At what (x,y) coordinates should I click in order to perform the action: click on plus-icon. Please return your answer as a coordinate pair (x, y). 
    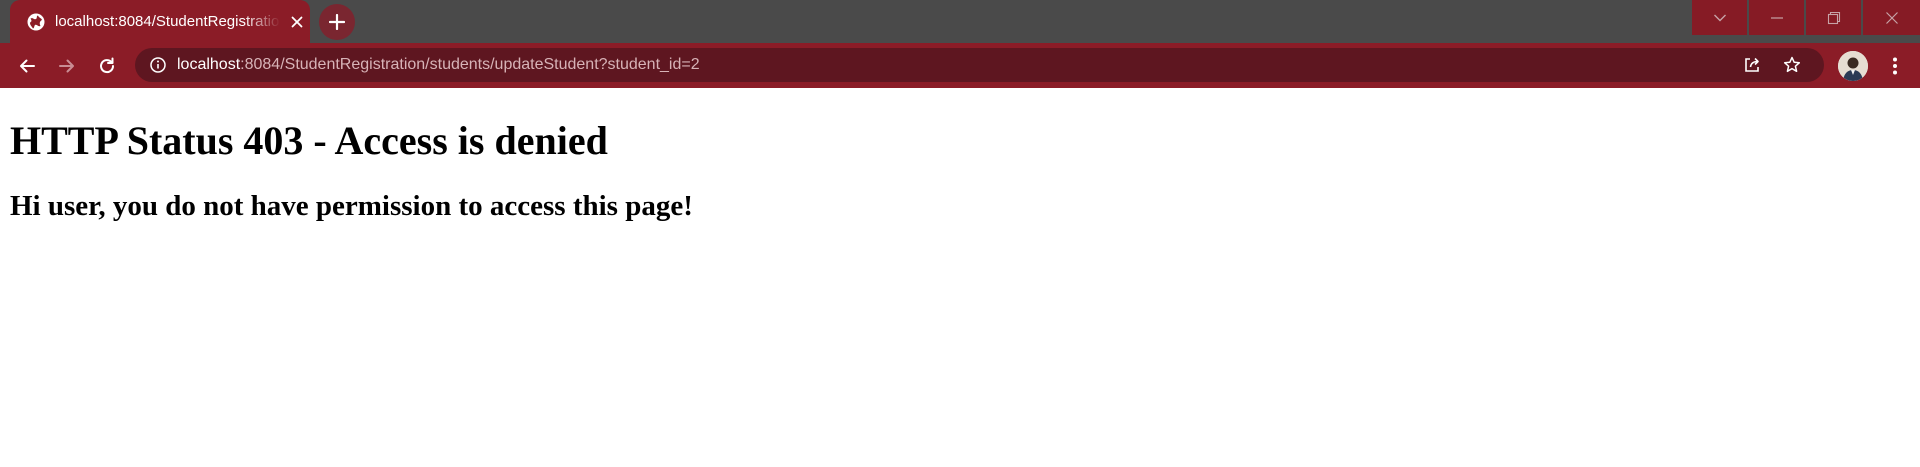
    Looking at the image, I should click on (337, 22).